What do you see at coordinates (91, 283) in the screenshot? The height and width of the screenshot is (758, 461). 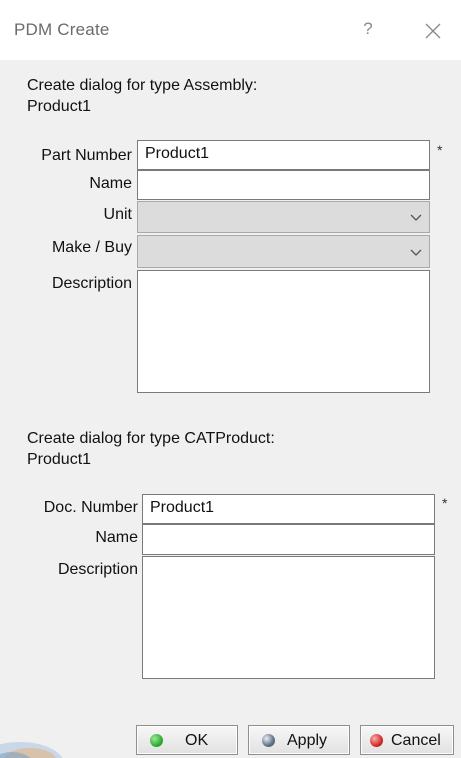 I see `assembly-description-label: Description` at bounding box center [91, 283].